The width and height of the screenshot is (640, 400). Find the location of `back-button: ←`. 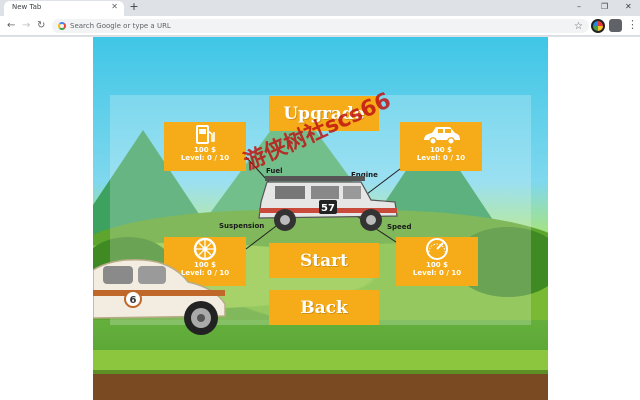

back-button: ← is located at coordinates (11, 26).